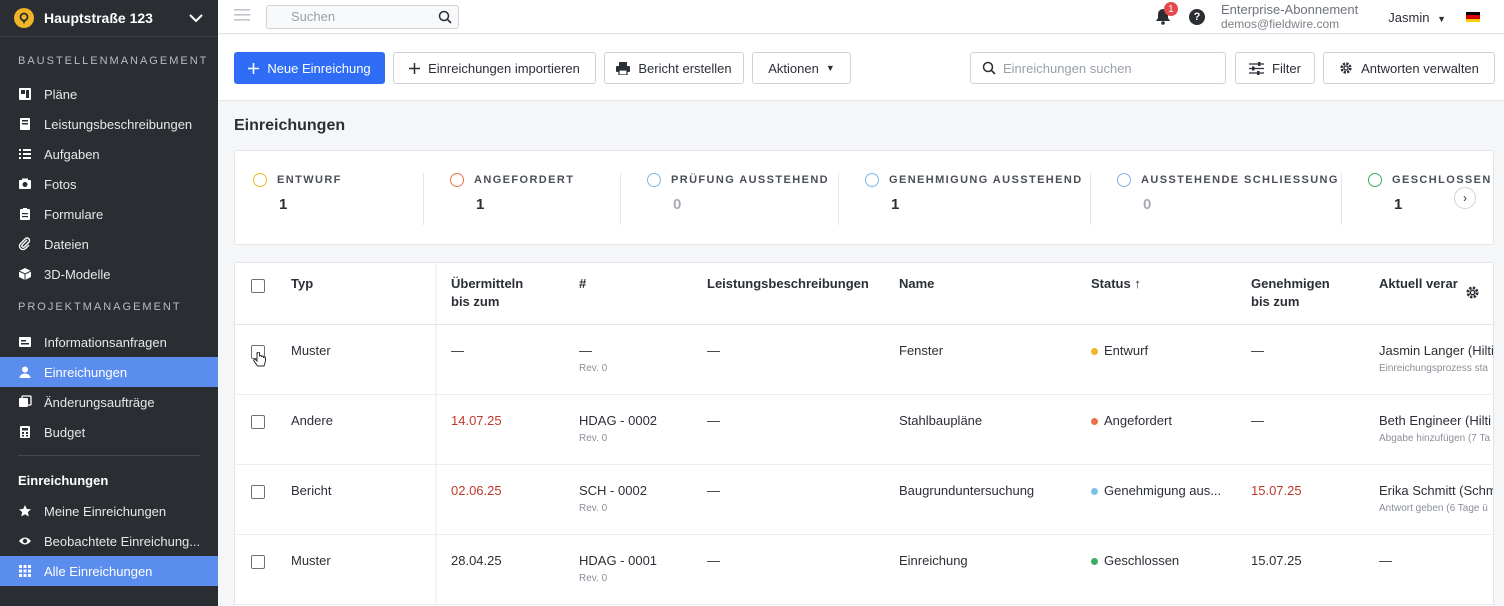  What do you see at coordinates (109, 372) in the screenshot?
I see `sidebar-item-submittals: Einreichungen` at bounding box center [109, 372].